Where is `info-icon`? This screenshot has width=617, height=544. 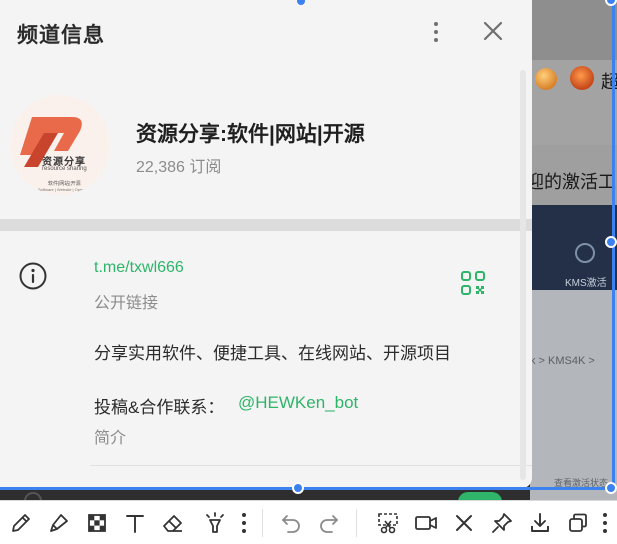
info-icon is located at coordinates (33, 276).